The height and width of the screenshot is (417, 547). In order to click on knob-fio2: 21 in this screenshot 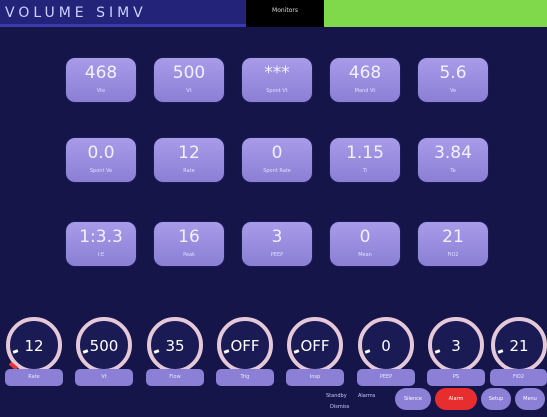, I will do `click(519, 345)`.